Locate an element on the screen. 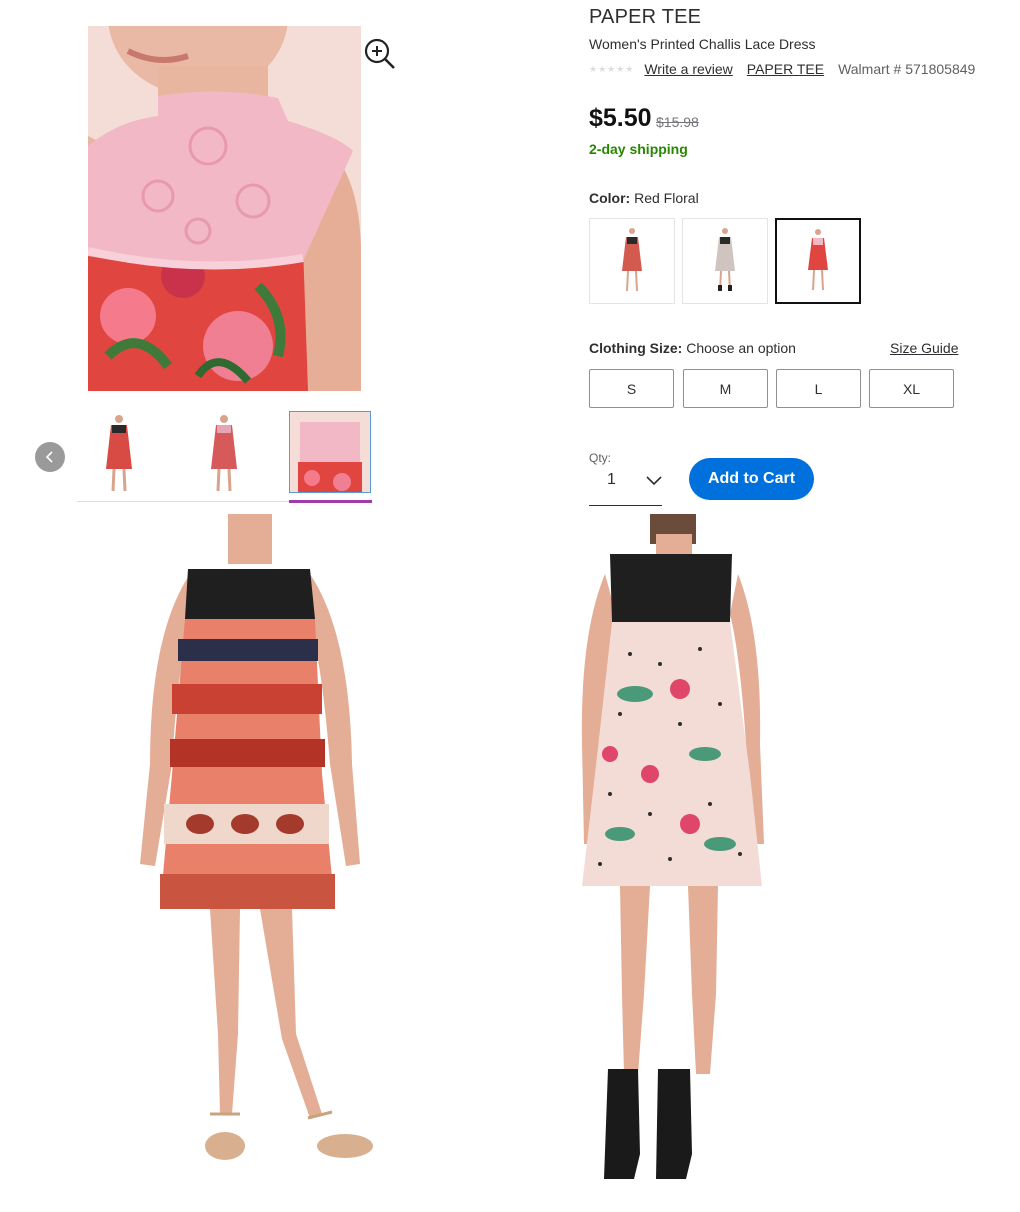 This screenshot has width=1020, height=1212. size-option-xl: XL is located at coordinates (911, 388).